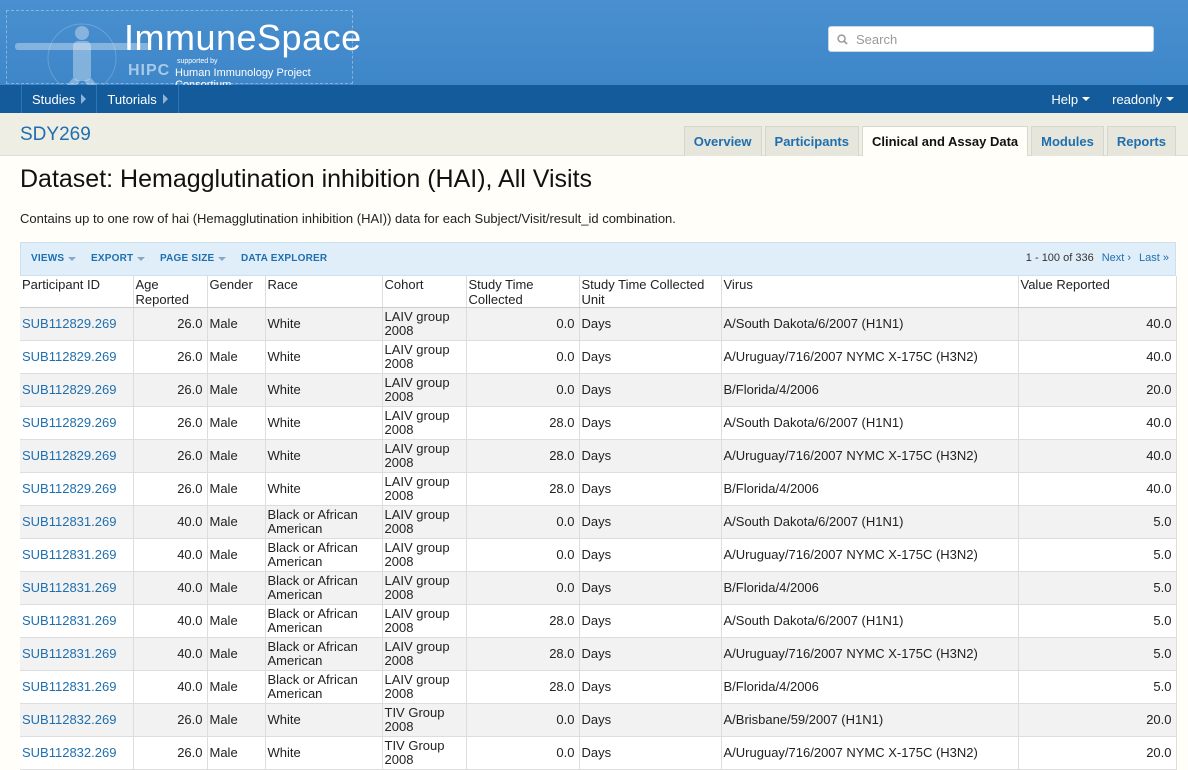  What do you see at coordinates (54, 258) in the screenshot?
I see `views-button: VIEWS` at bounding box center [54, 258].